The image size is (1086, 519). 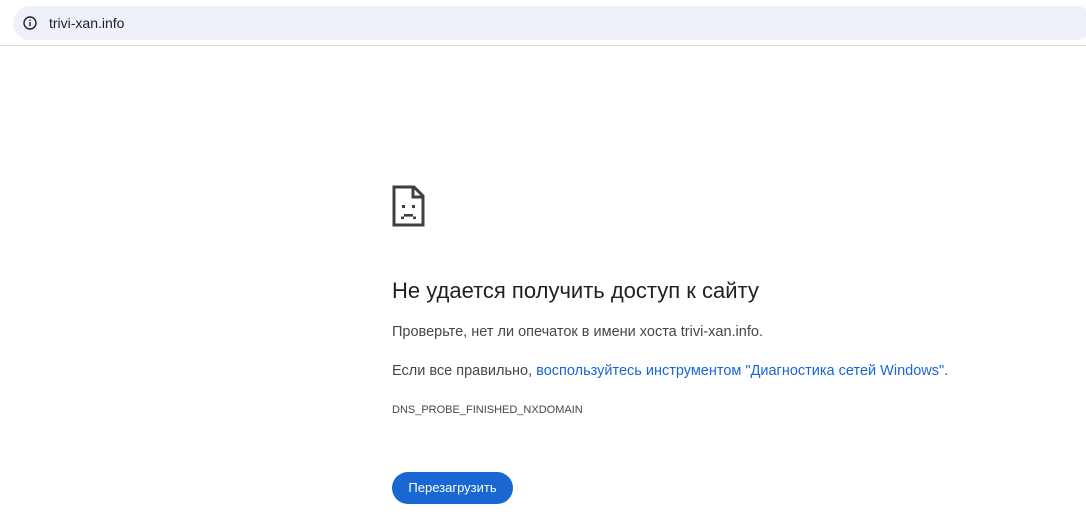 What do you see at coordinates (487, 410) in the screenshot?
I see `error-code: DNS_PROBE_FINISHED_NXDOMAIN` at bounding box center [487, 410].